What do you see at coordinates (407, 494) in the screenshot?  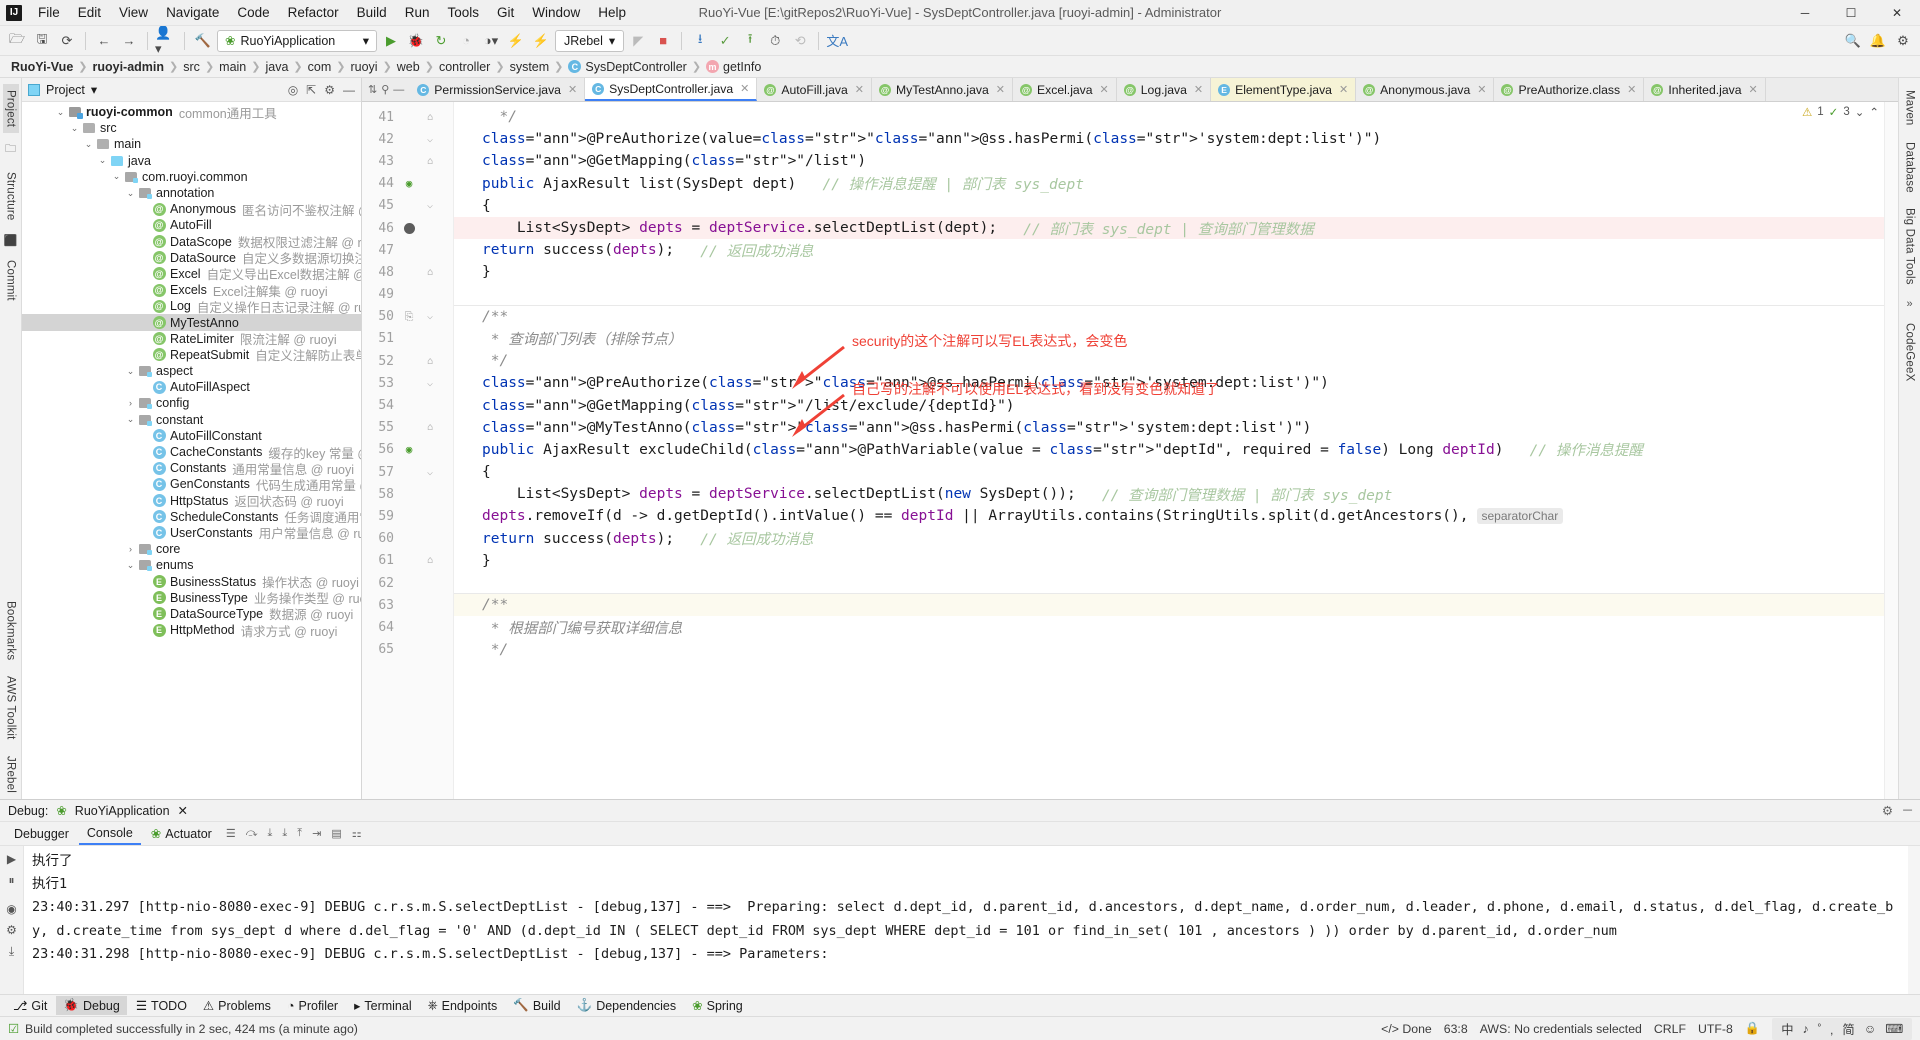 I see `gutter-line: 58` at bounding box center [407, 494].